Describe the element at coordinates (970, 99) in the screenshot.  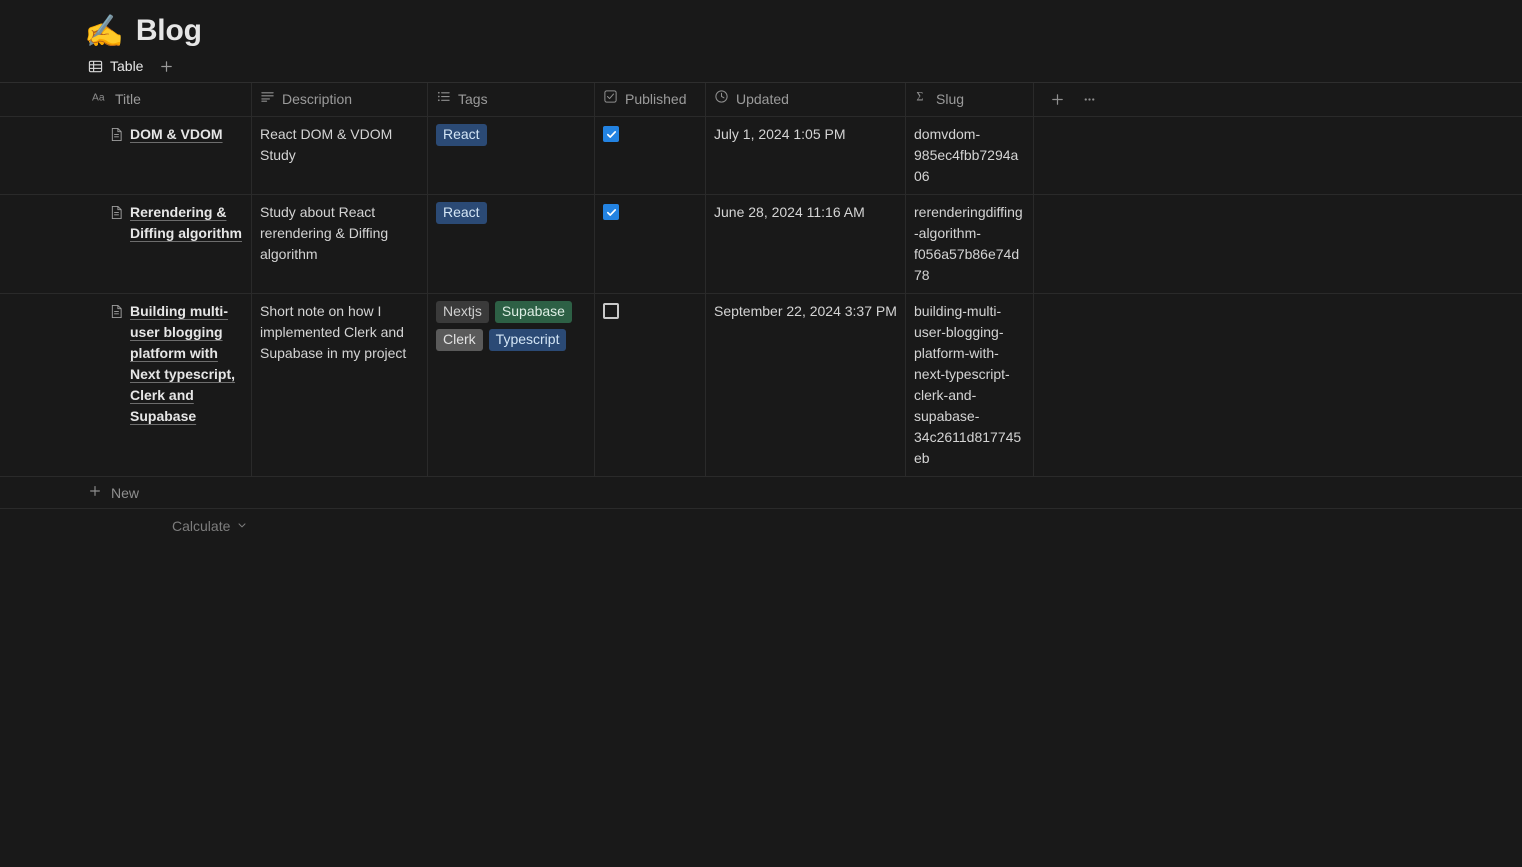
I see `column-header-slug: Σ Slug` at that location.